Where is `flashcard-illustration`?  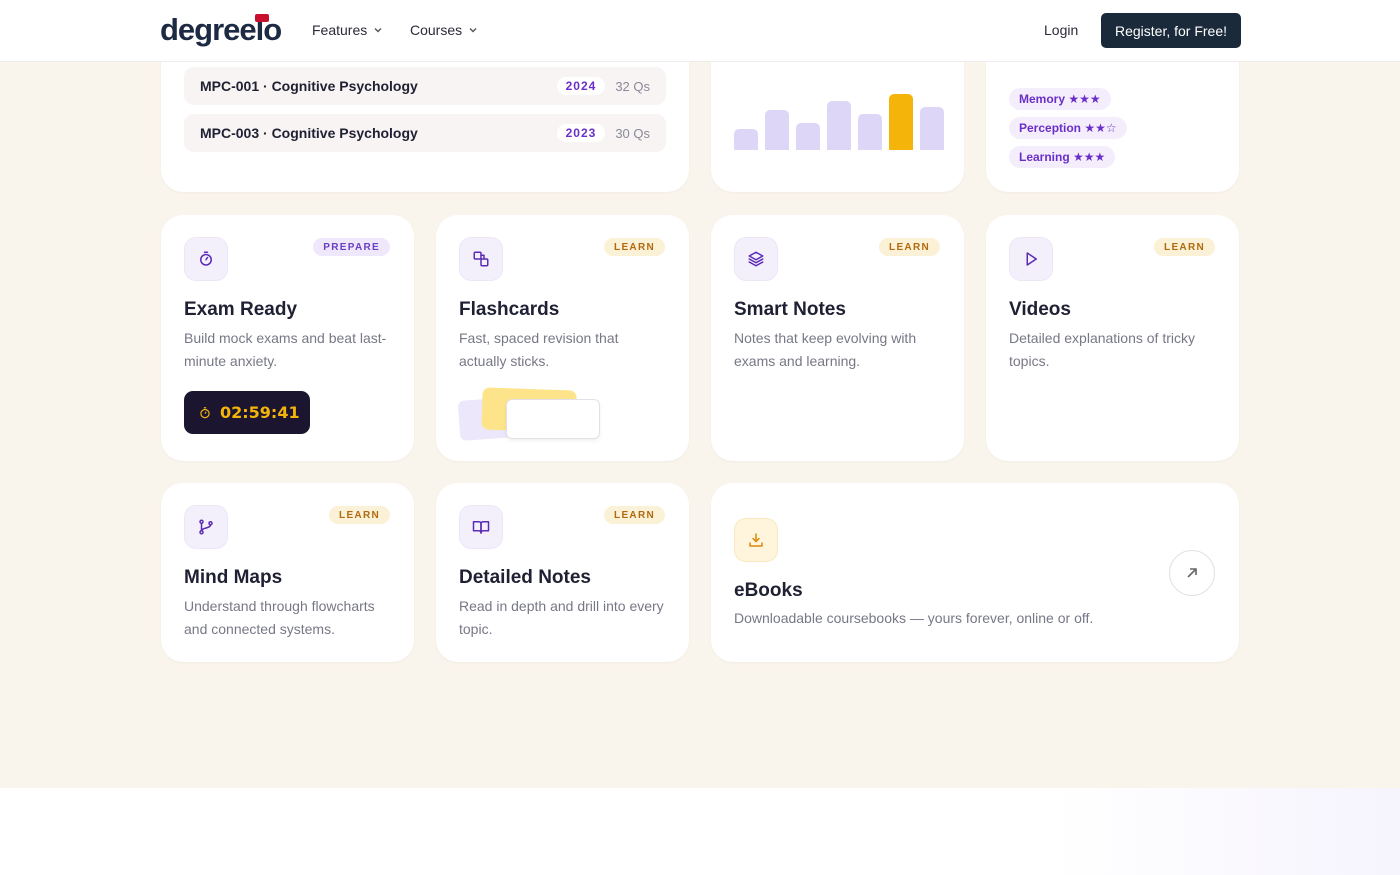 flashcard-illustration is located at coordinates (553, 419).